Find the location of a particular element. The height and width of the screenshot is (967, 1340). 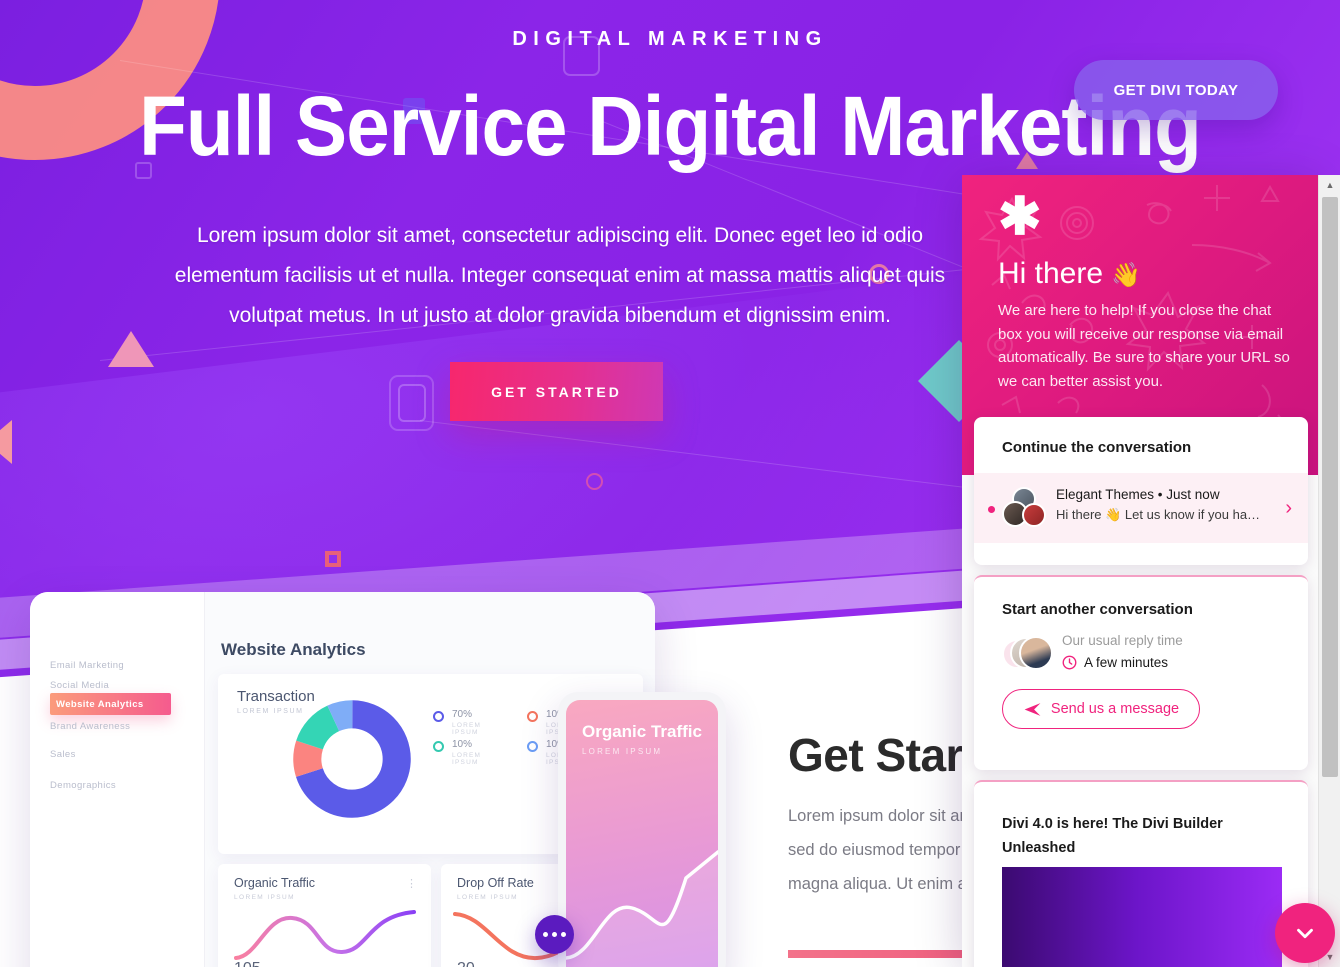

phone-mockup: Organic Traffic LOREM IPSUM is located at coordinates (642, 829).